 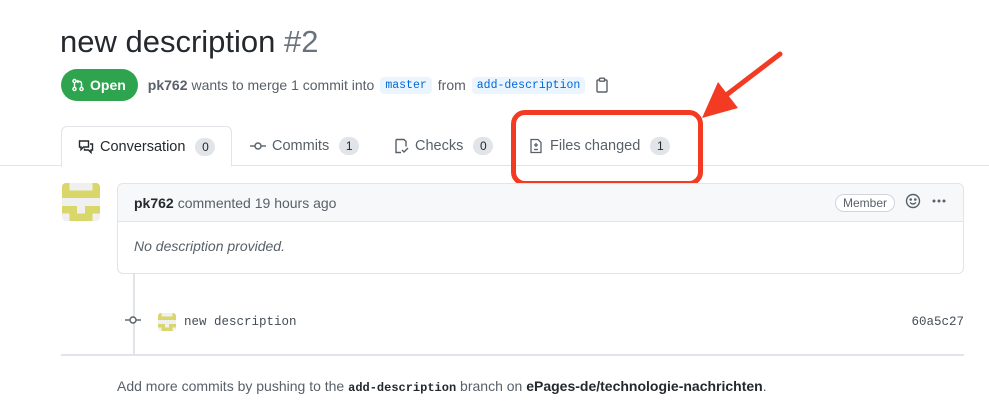 What do you see at coordinates (491, 386) in the screenshot?
I see `push-hint-middle: branch on` at bounding box center [491, 386].